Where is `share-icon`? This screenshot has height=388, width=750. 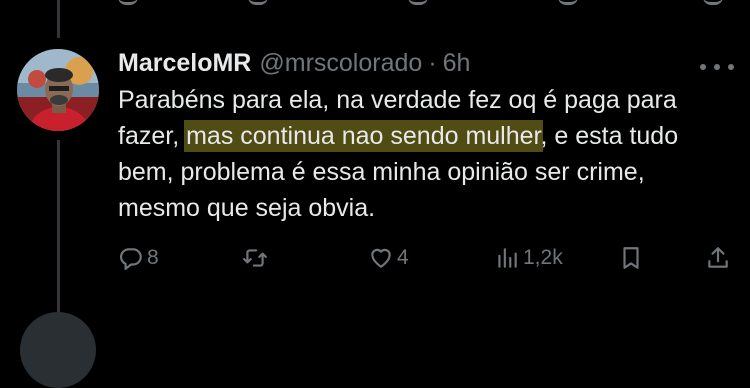 share-icon is located at coordinates (718, 257).